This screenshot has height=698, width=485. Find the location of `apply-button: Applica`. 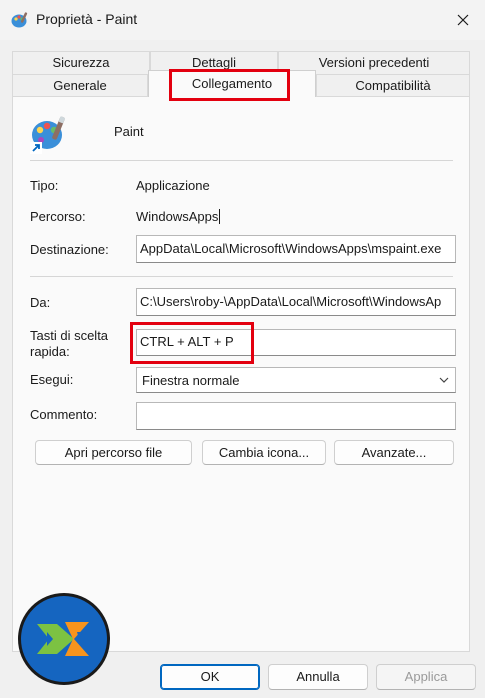

apply-button: Applica is located at coordinates (426, 677).